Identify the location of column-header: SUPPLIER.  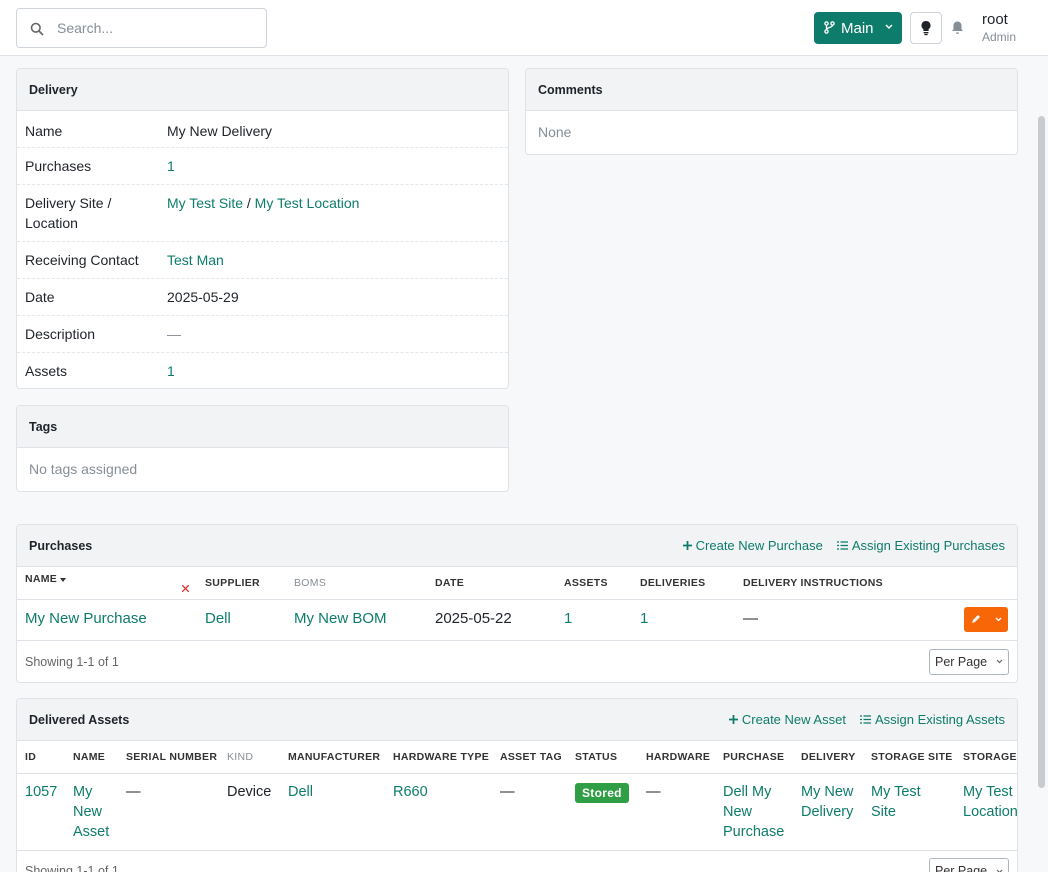
(241, 583).